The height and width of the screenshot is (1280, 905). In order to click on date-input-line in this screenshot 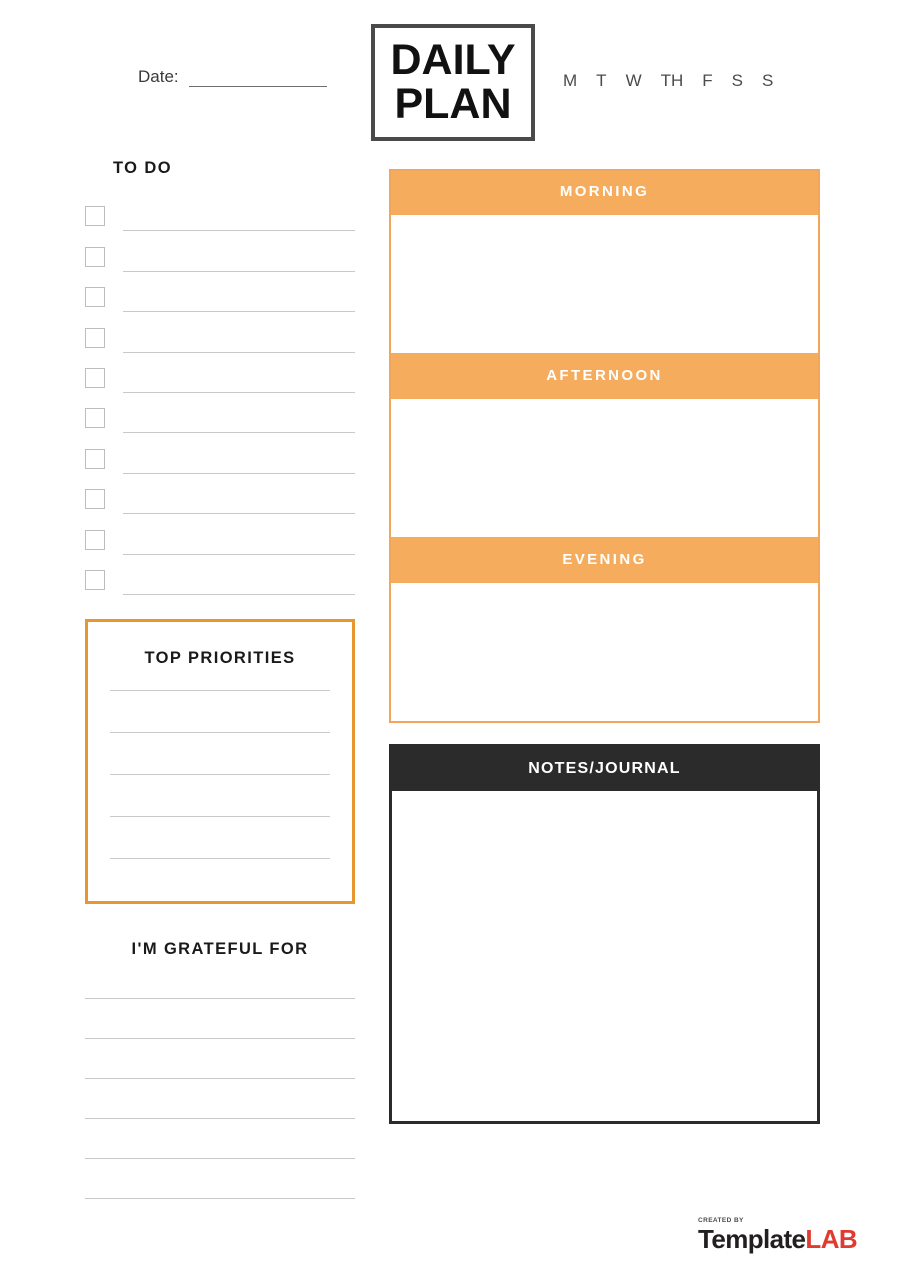, I will do `click(257, 86)`.